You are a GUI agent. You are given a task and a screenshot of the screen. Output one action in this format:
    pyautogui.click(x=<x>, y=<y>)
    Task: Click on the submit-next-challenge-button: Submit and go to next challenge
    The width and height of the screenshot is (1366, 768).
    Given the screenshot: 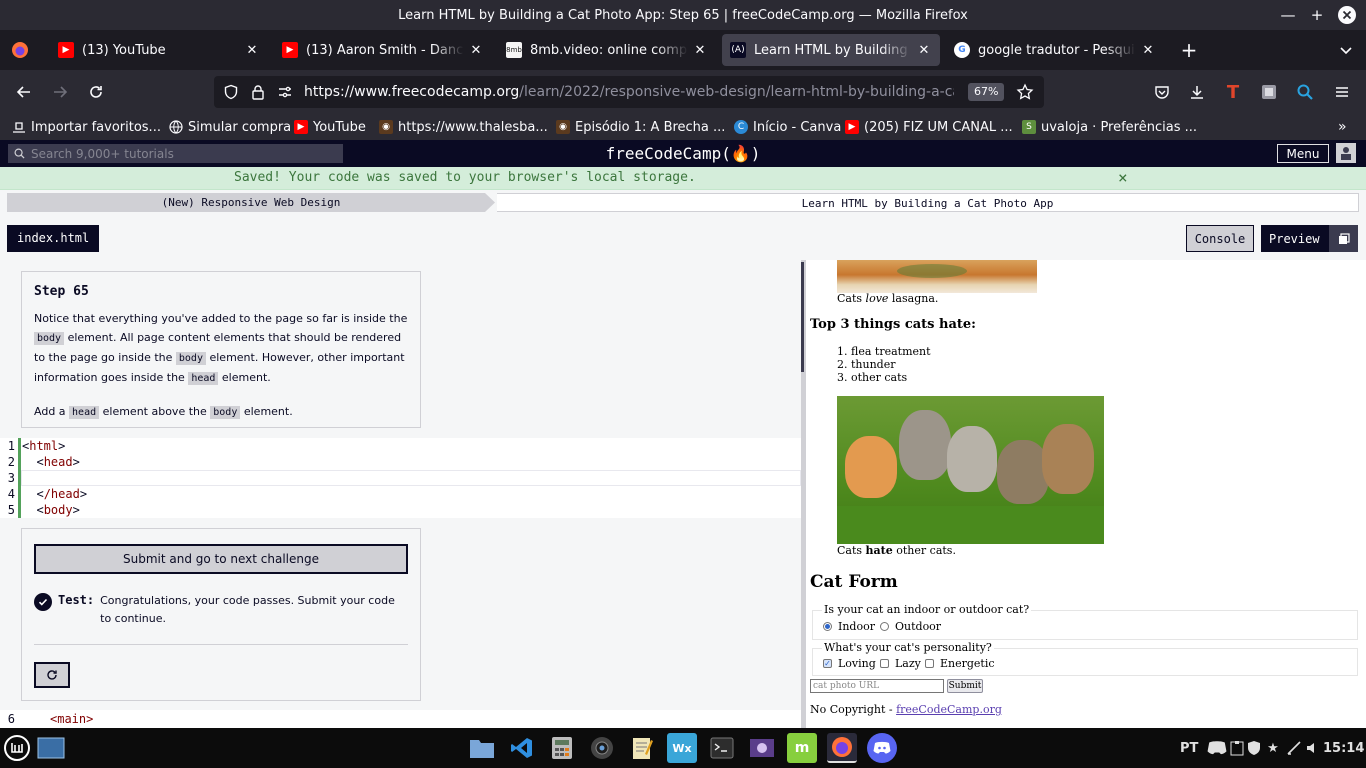 What is the action you would take?
    pyautogui.click(x=221, y=559)
    